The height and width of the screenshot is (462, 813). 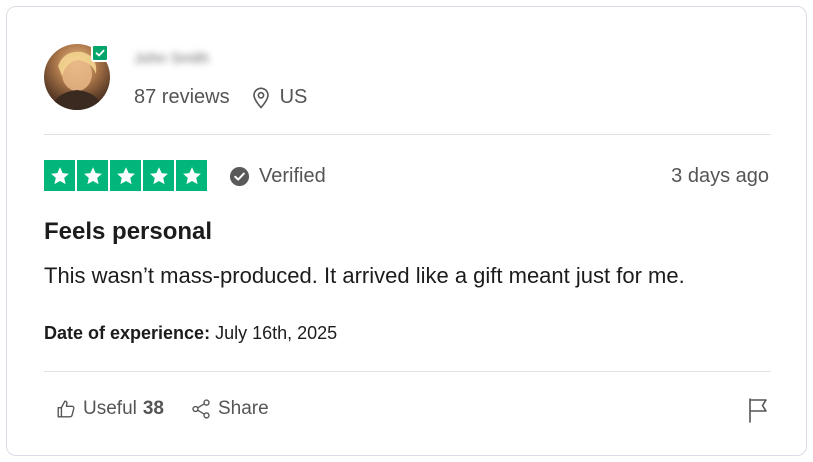 I want to click on verified-status: Verified, so click(x=277, y=176).